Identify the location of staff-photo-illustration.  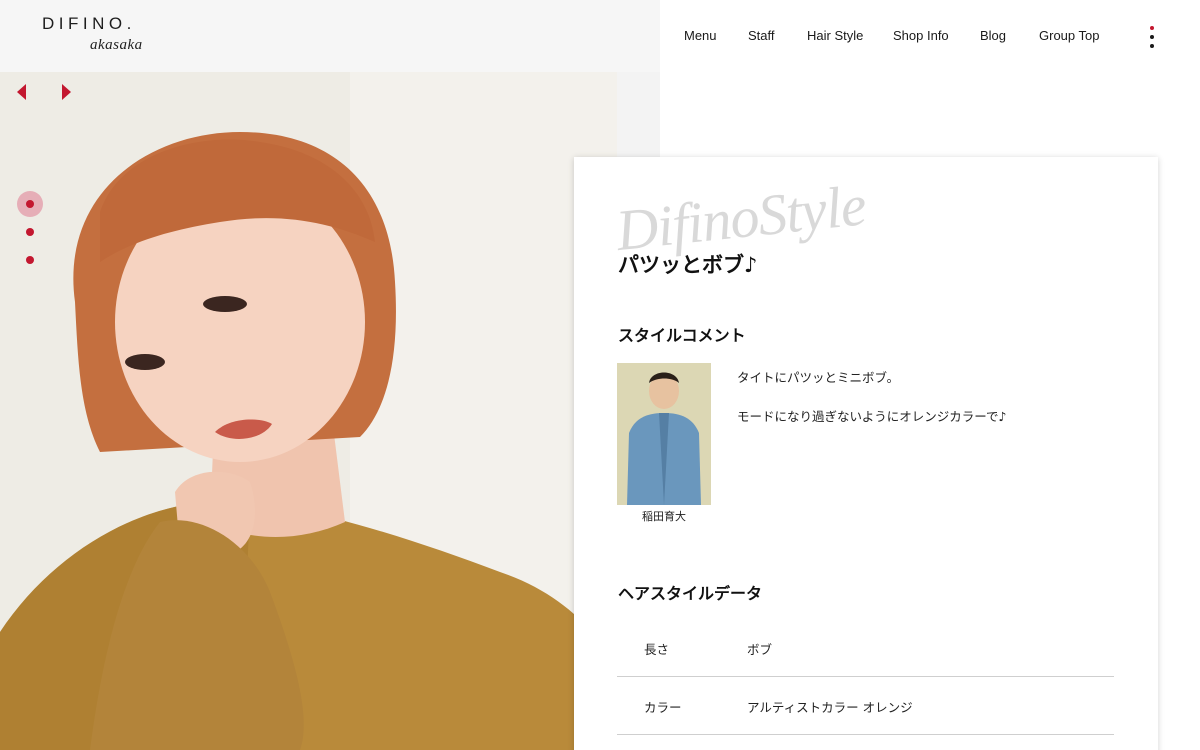
(664, 434).